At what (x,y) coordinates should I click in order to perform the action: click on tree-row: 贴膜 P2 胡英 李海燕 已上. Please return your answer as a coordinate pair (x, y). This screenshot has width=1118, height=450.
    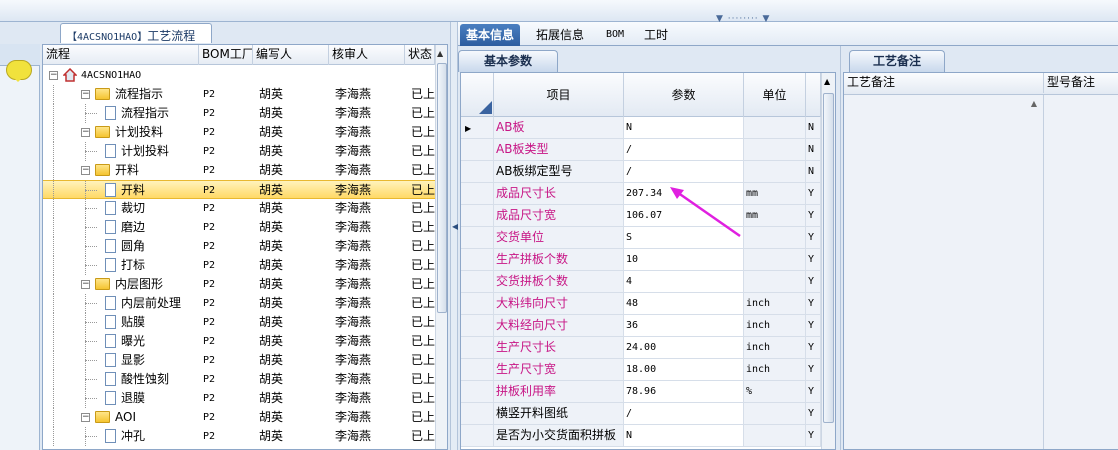
    Looking at the image, I should click on (239, 322).